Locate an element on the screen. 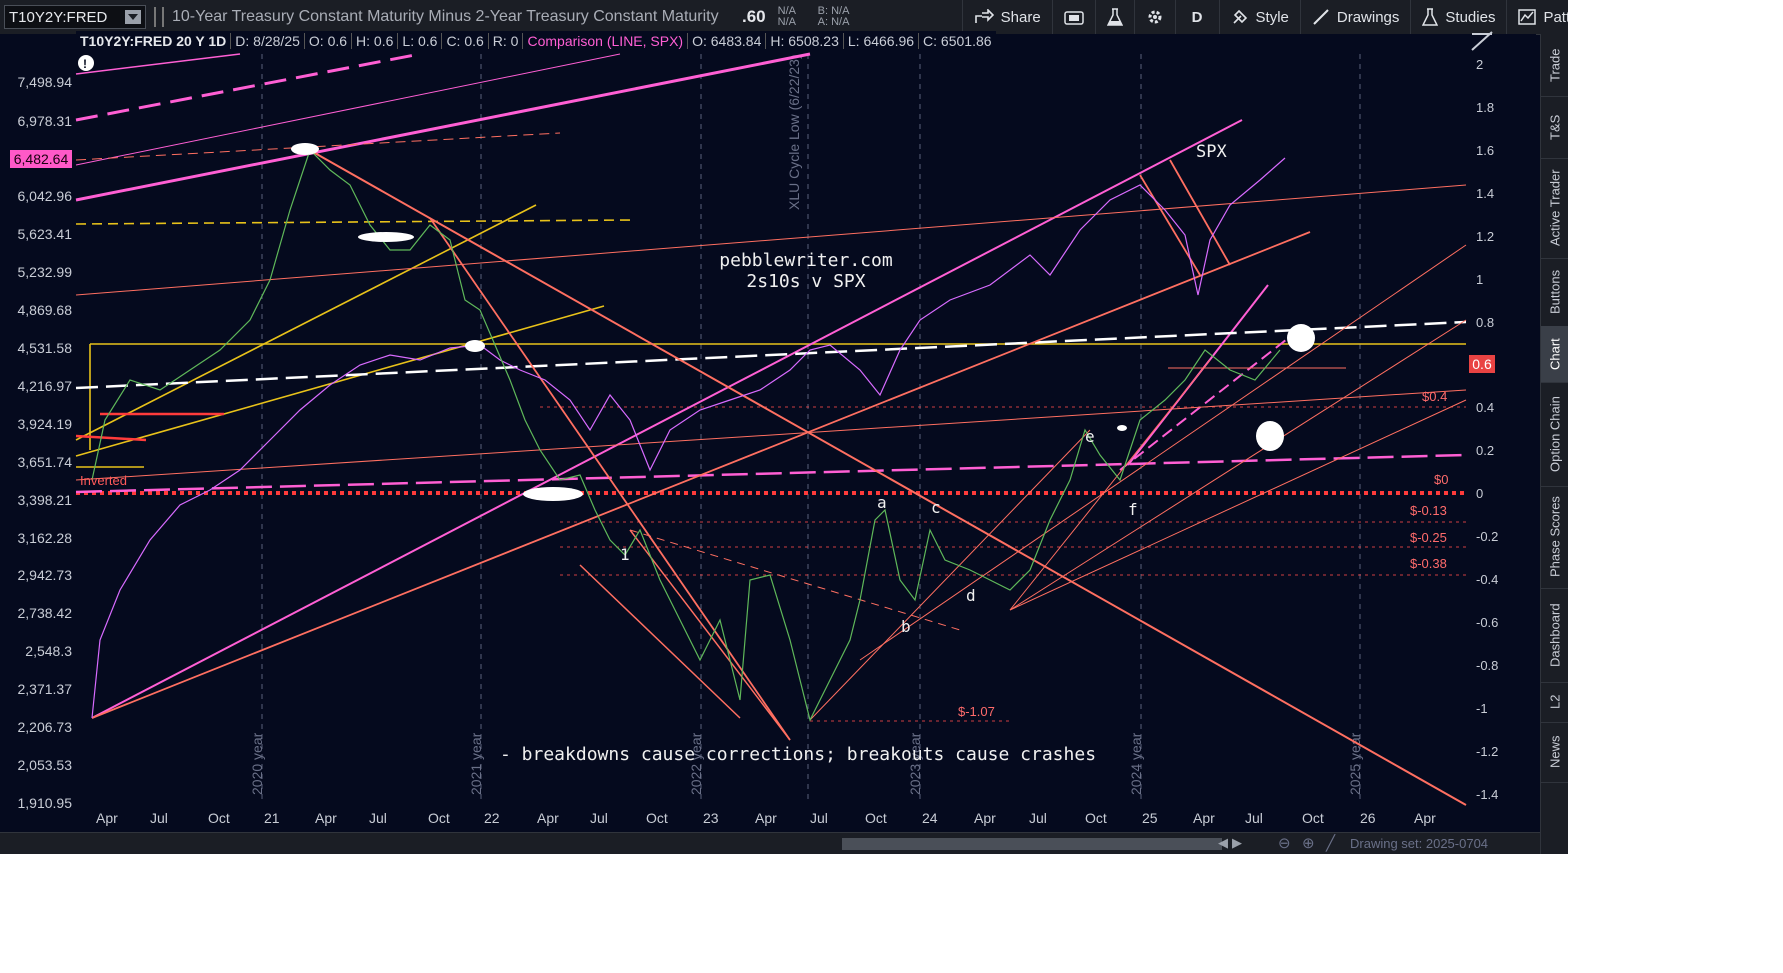  x-axis-label: 23 is located at coordinates (711, 818).